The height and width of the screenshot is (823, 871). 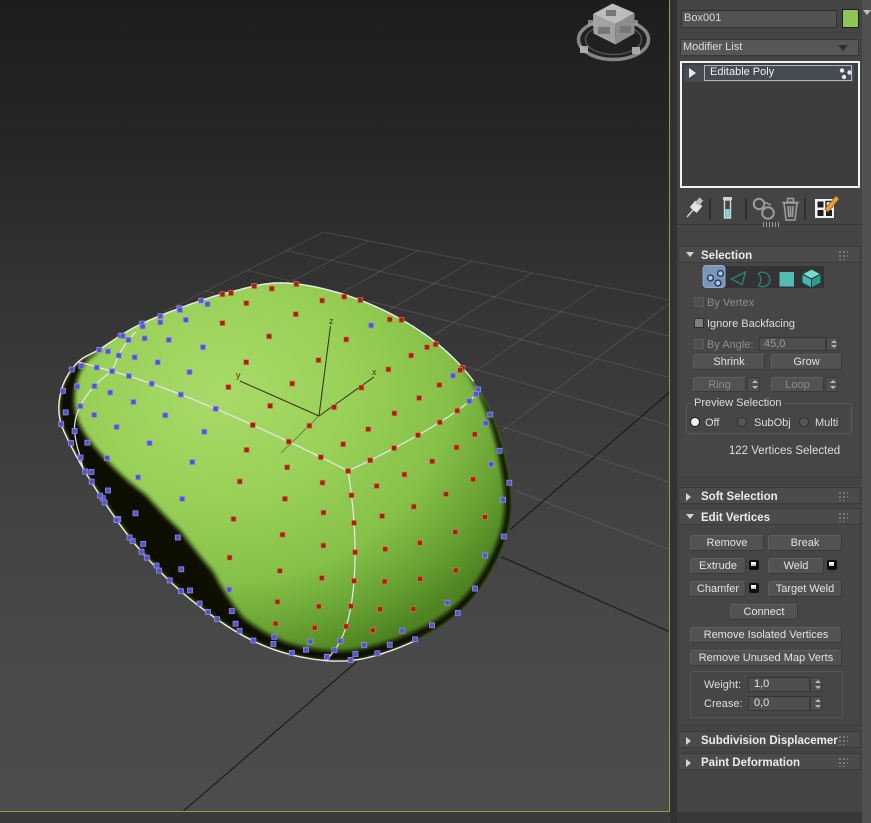 I want to click on svg-text: y, so click(x=238, y=375).